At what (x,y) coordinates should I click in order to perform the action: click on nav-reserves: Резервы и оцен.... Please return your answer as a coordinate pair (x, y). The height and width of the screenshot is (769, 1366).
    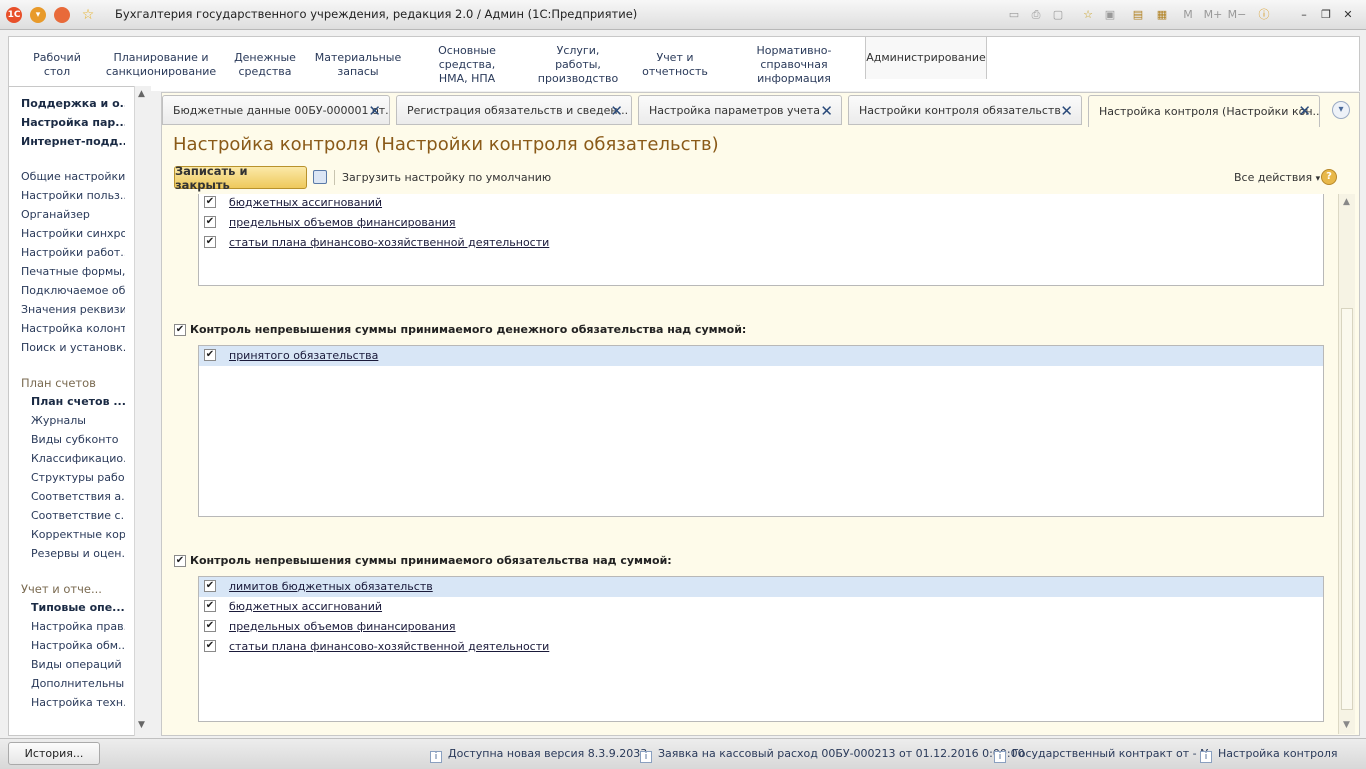
    Looking at the image, I should click on (78, 553).